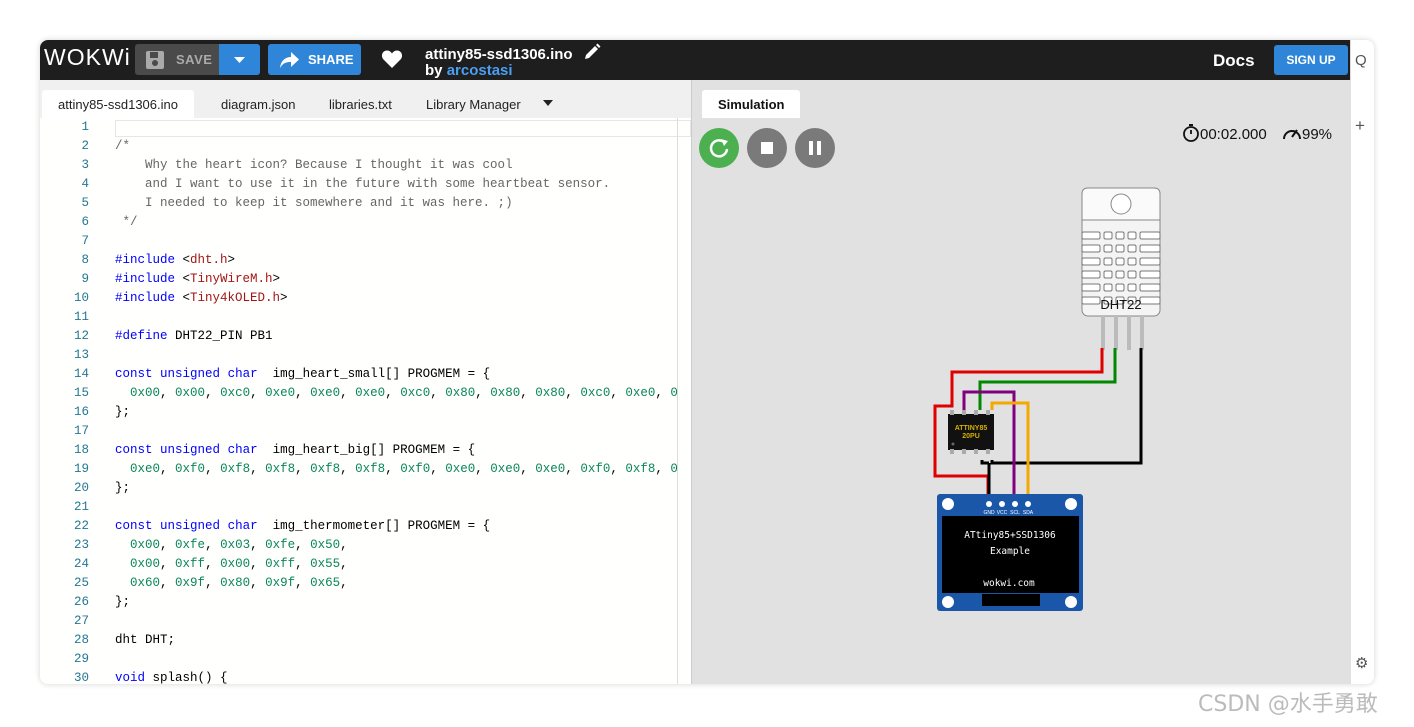  What do you see at coordinates (81, 545) in the screenshot?
I see `line-number: 23` at bounding box center [81, 545].